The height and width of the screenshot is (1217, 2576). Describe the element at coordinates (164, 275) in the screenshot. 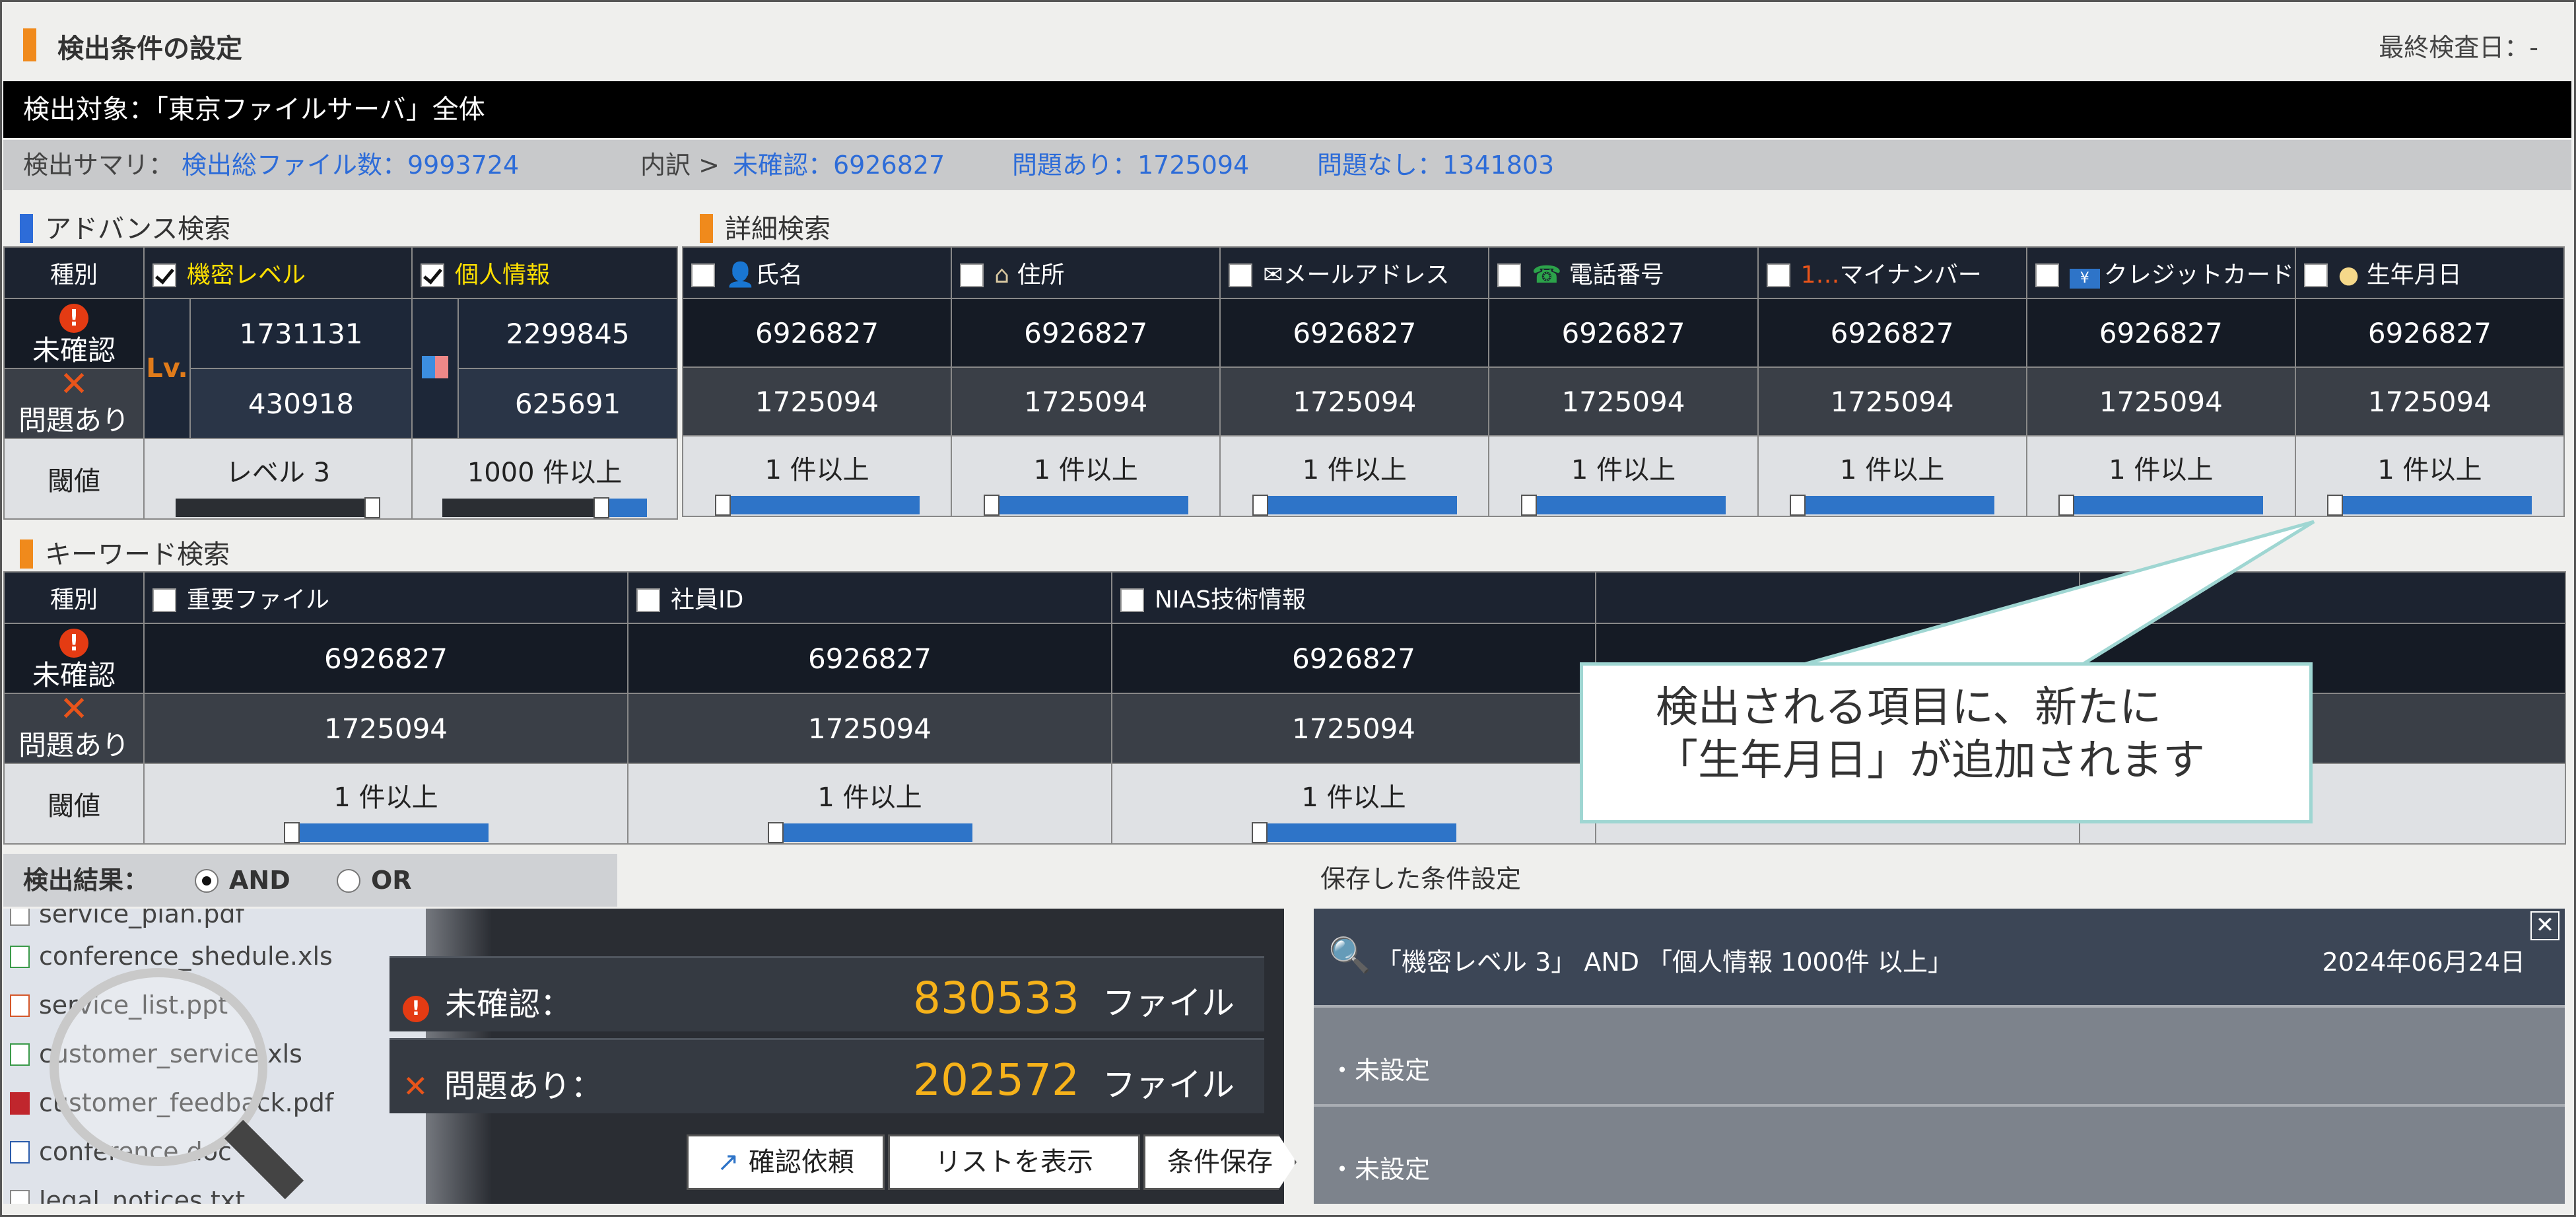

I see `secrecy-checkbox` at that location.